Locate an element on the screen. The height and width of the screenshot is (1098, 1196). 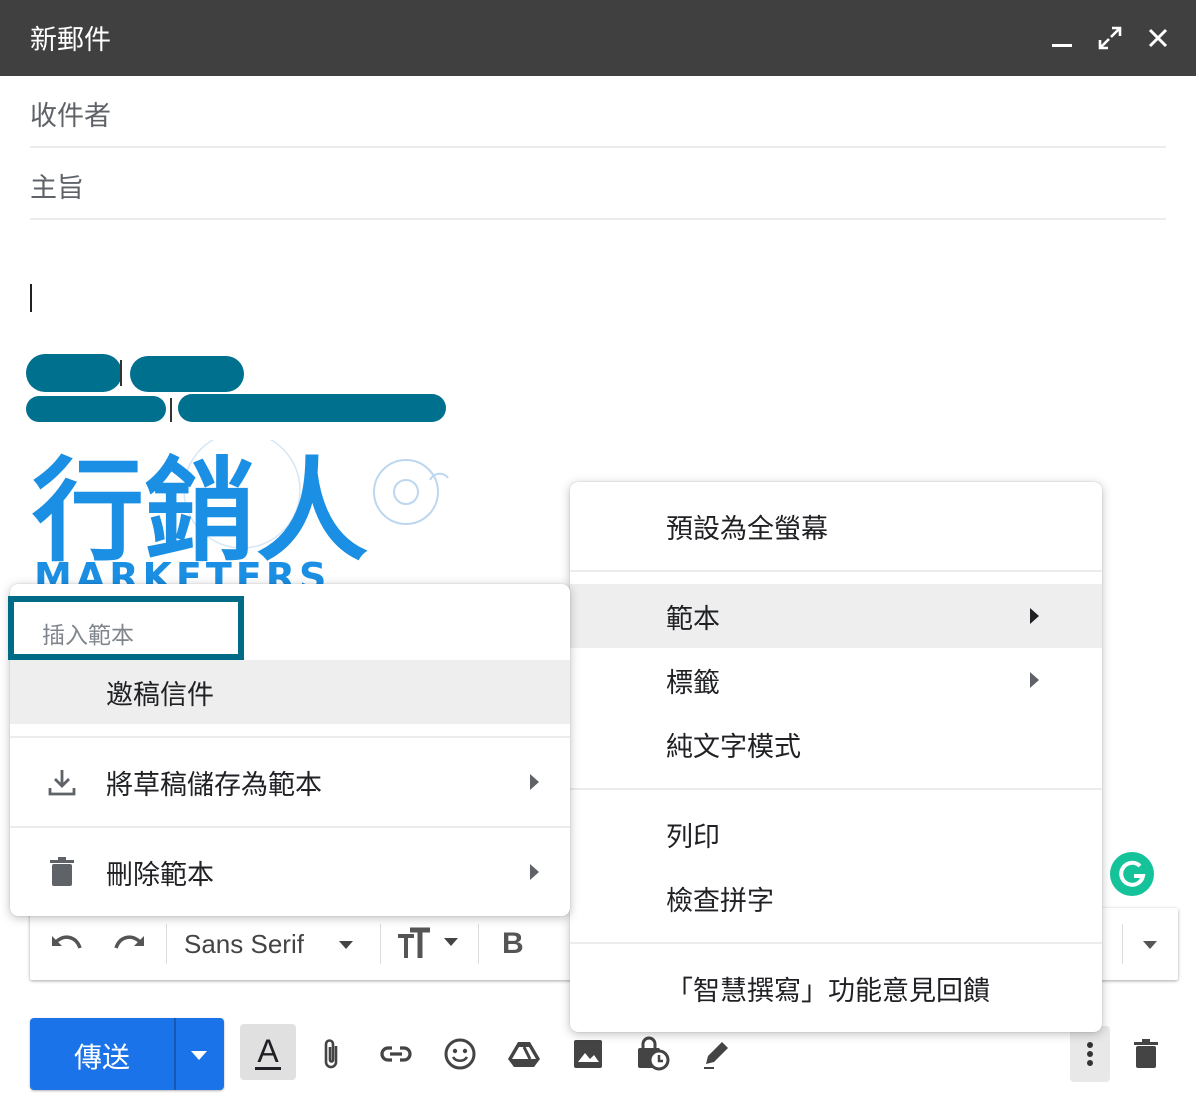
grammarly-icon is located at coordinates (1132, 874).